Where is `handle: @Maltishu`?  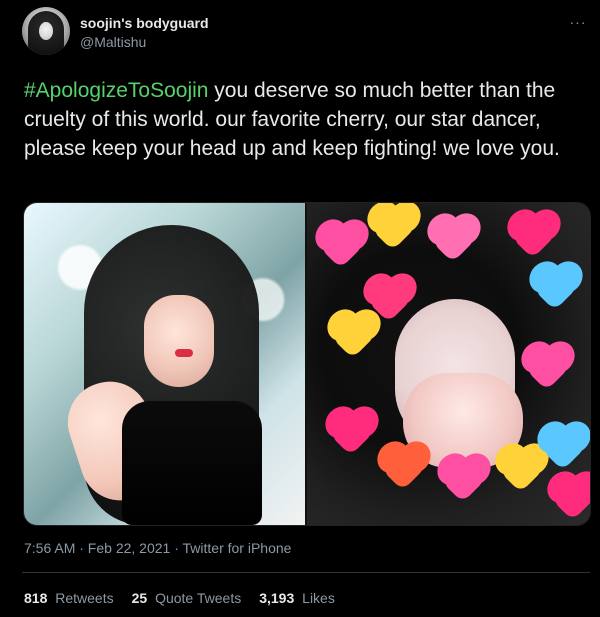
handle: @Maltishu is located at coordinates (113, 42).